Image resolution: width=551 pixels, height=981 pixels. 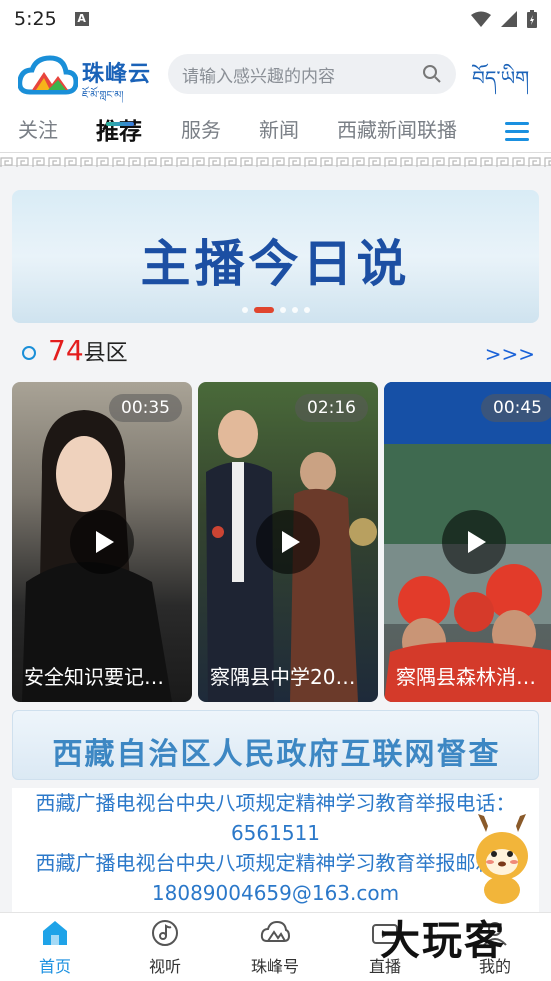 What do you see at coordinates (516, 408) in the screenshot?
I see `video-duration: 00:45` at bounding box center [516, 408].